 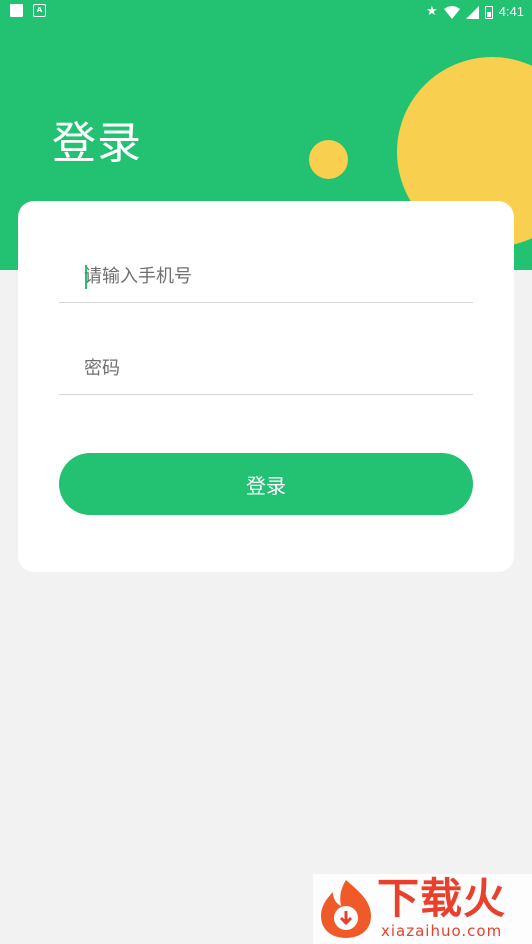 I want to click on watermark: 下载火 xiazaihuo.com, so click(x=422, y=909).